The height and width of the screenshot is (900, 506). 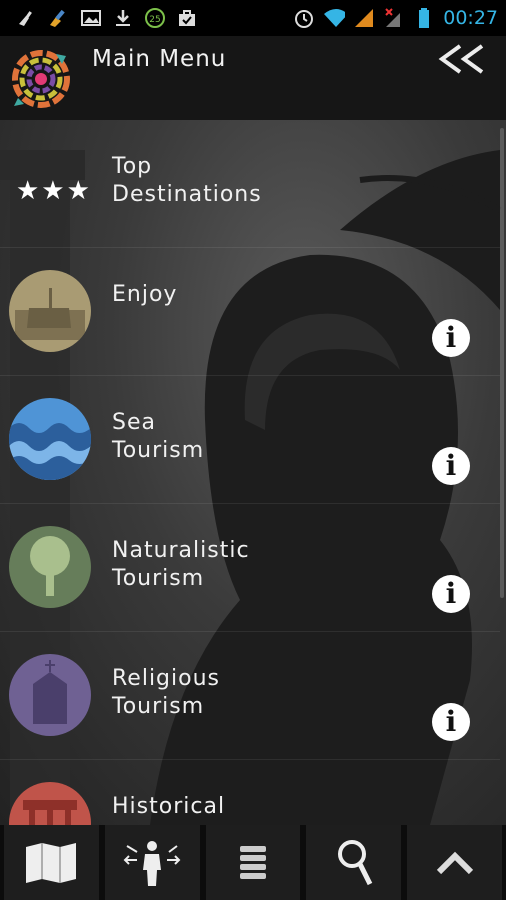 I want to click on signal-icon, so click(x=364, y=18).